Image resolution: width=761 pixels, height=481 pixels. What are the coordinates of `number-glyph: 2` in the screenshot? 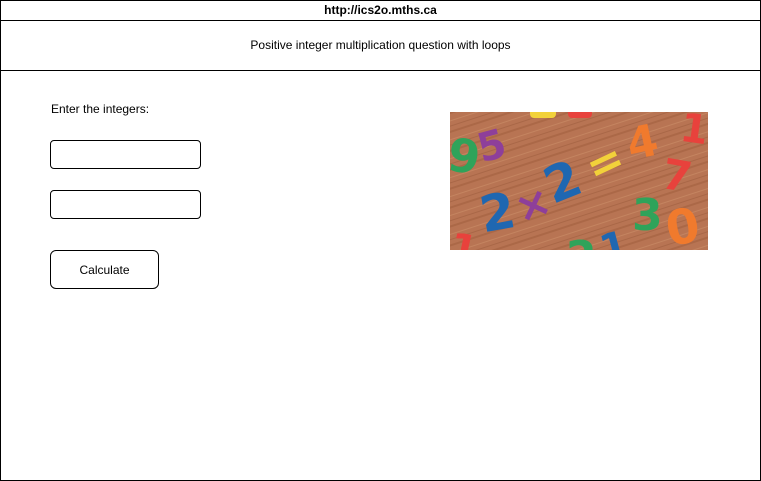 It's located at (581, 241).